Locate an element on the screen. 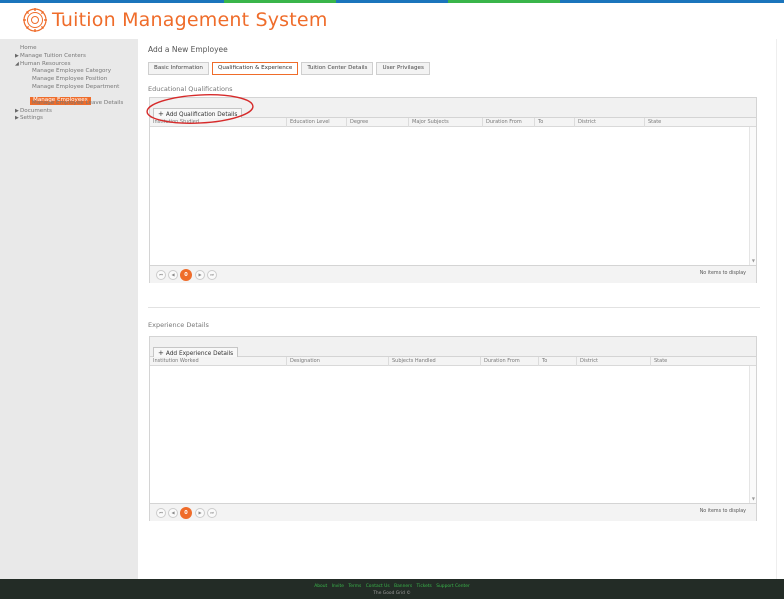 The image size is (784, 599). triangle-icon: ◢ is located at coordinates (17, 63).